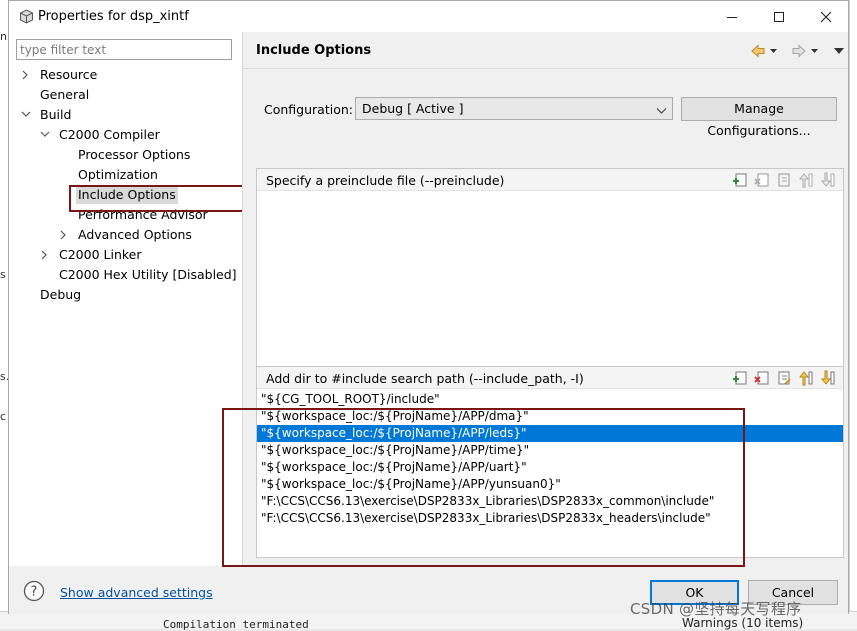  Describe the element at coordinates (56, 114) in the screenshot. I see `tree-item-label: Build` at that location.